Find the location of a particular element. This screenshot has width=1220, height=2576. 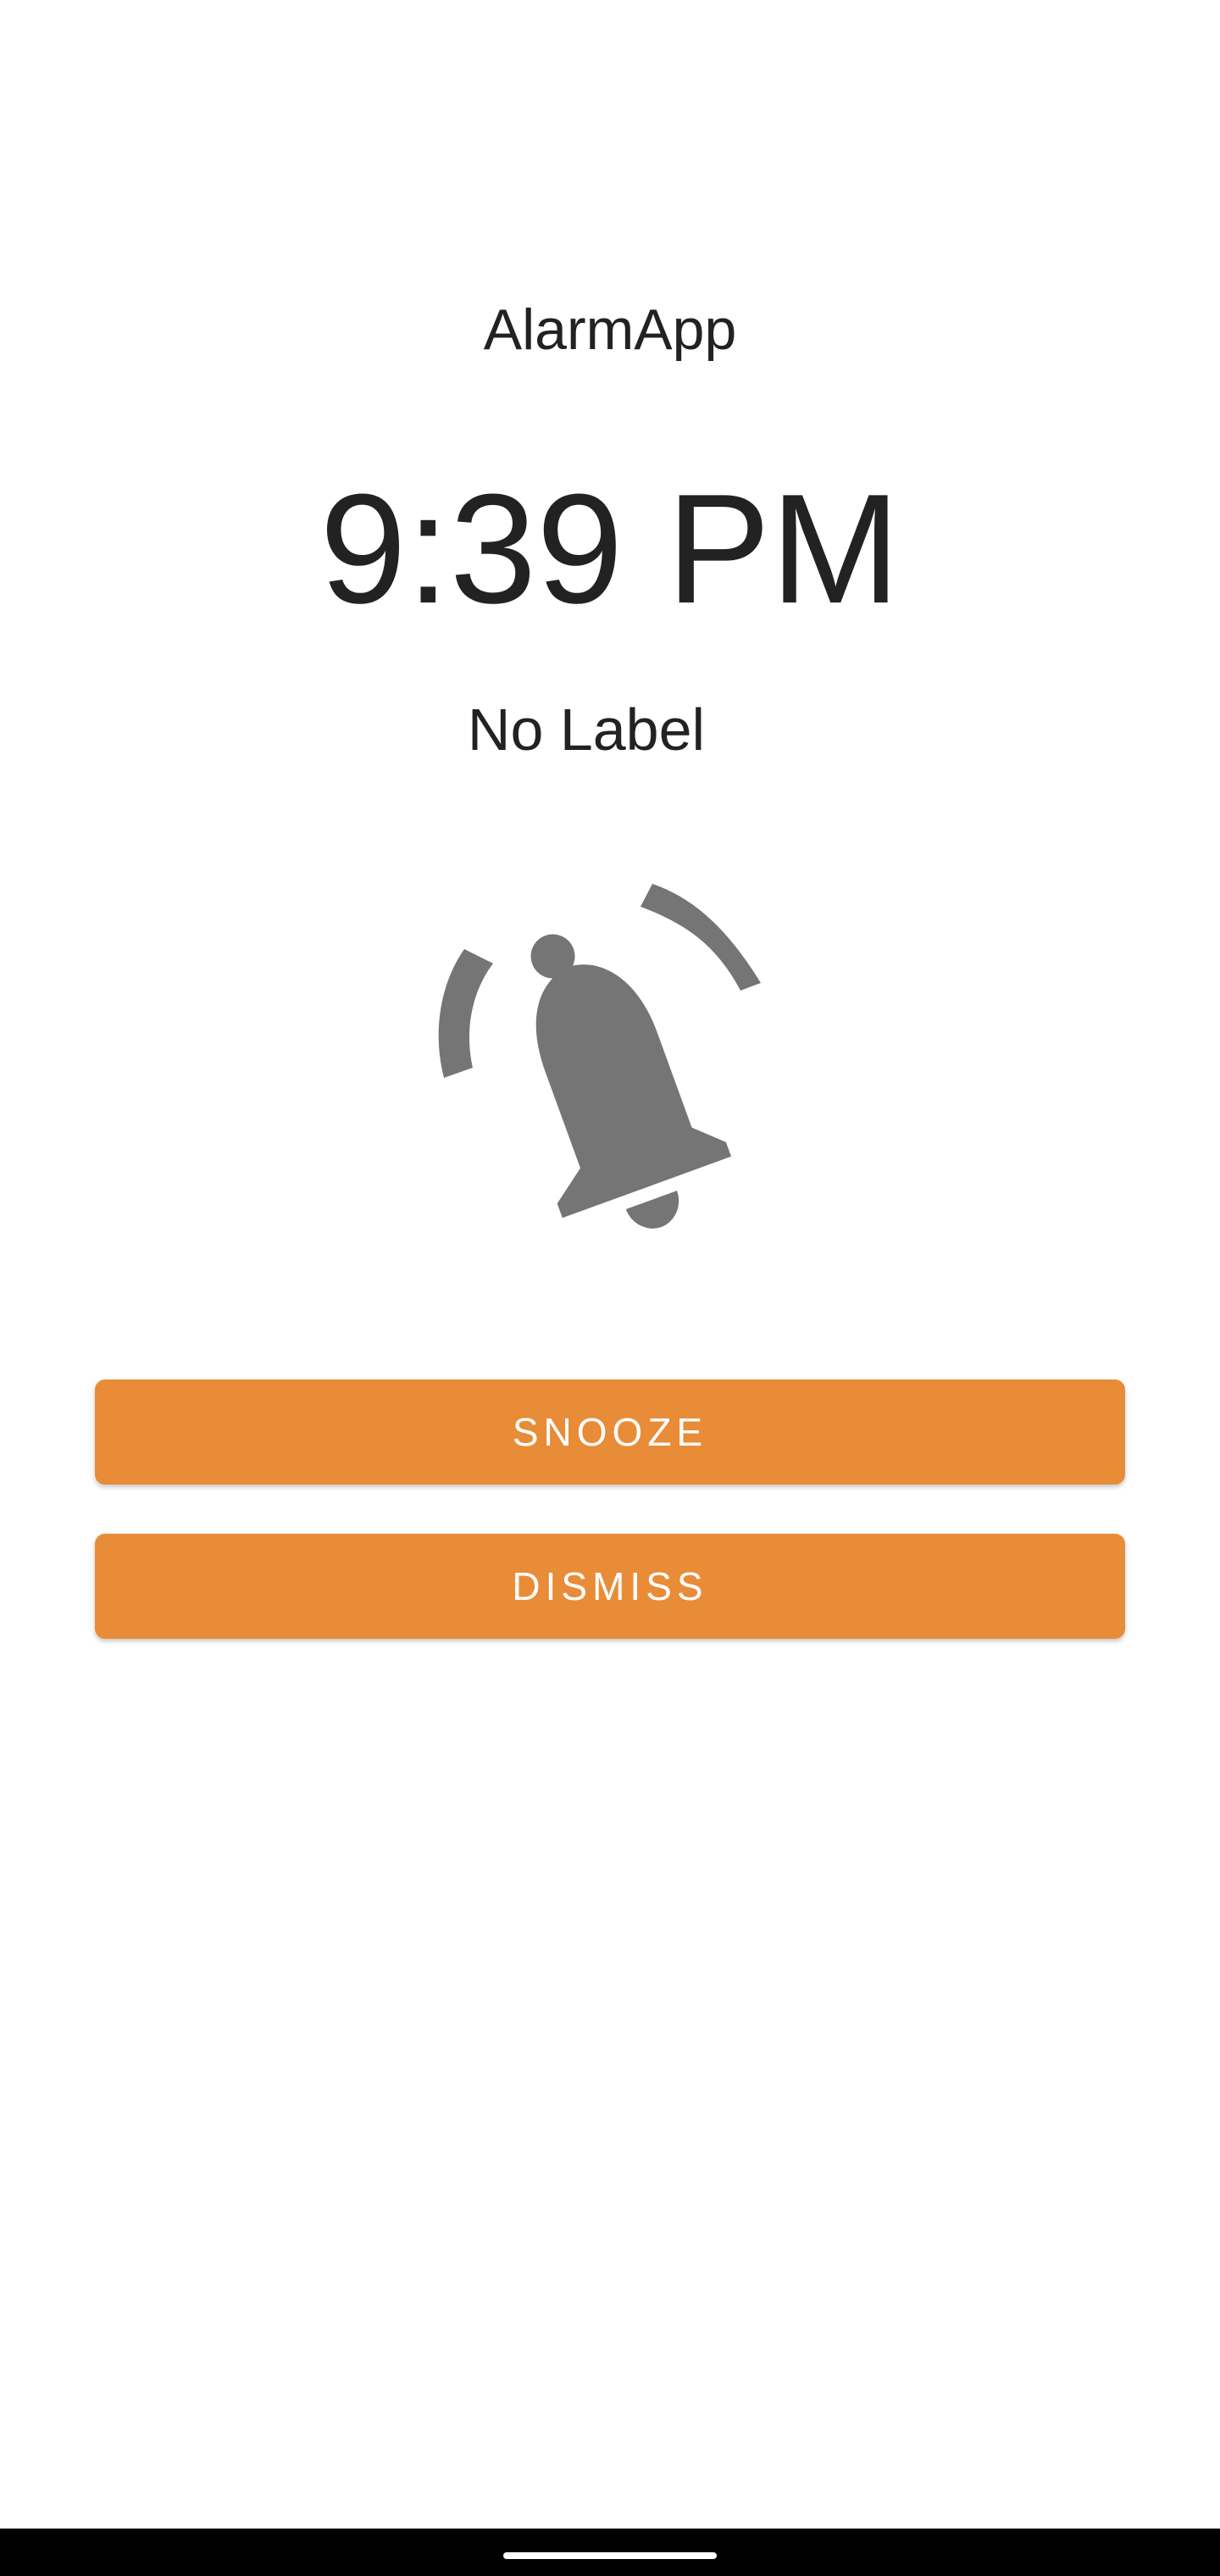

system-navigation-bar is located at coordinates (610, 2552).